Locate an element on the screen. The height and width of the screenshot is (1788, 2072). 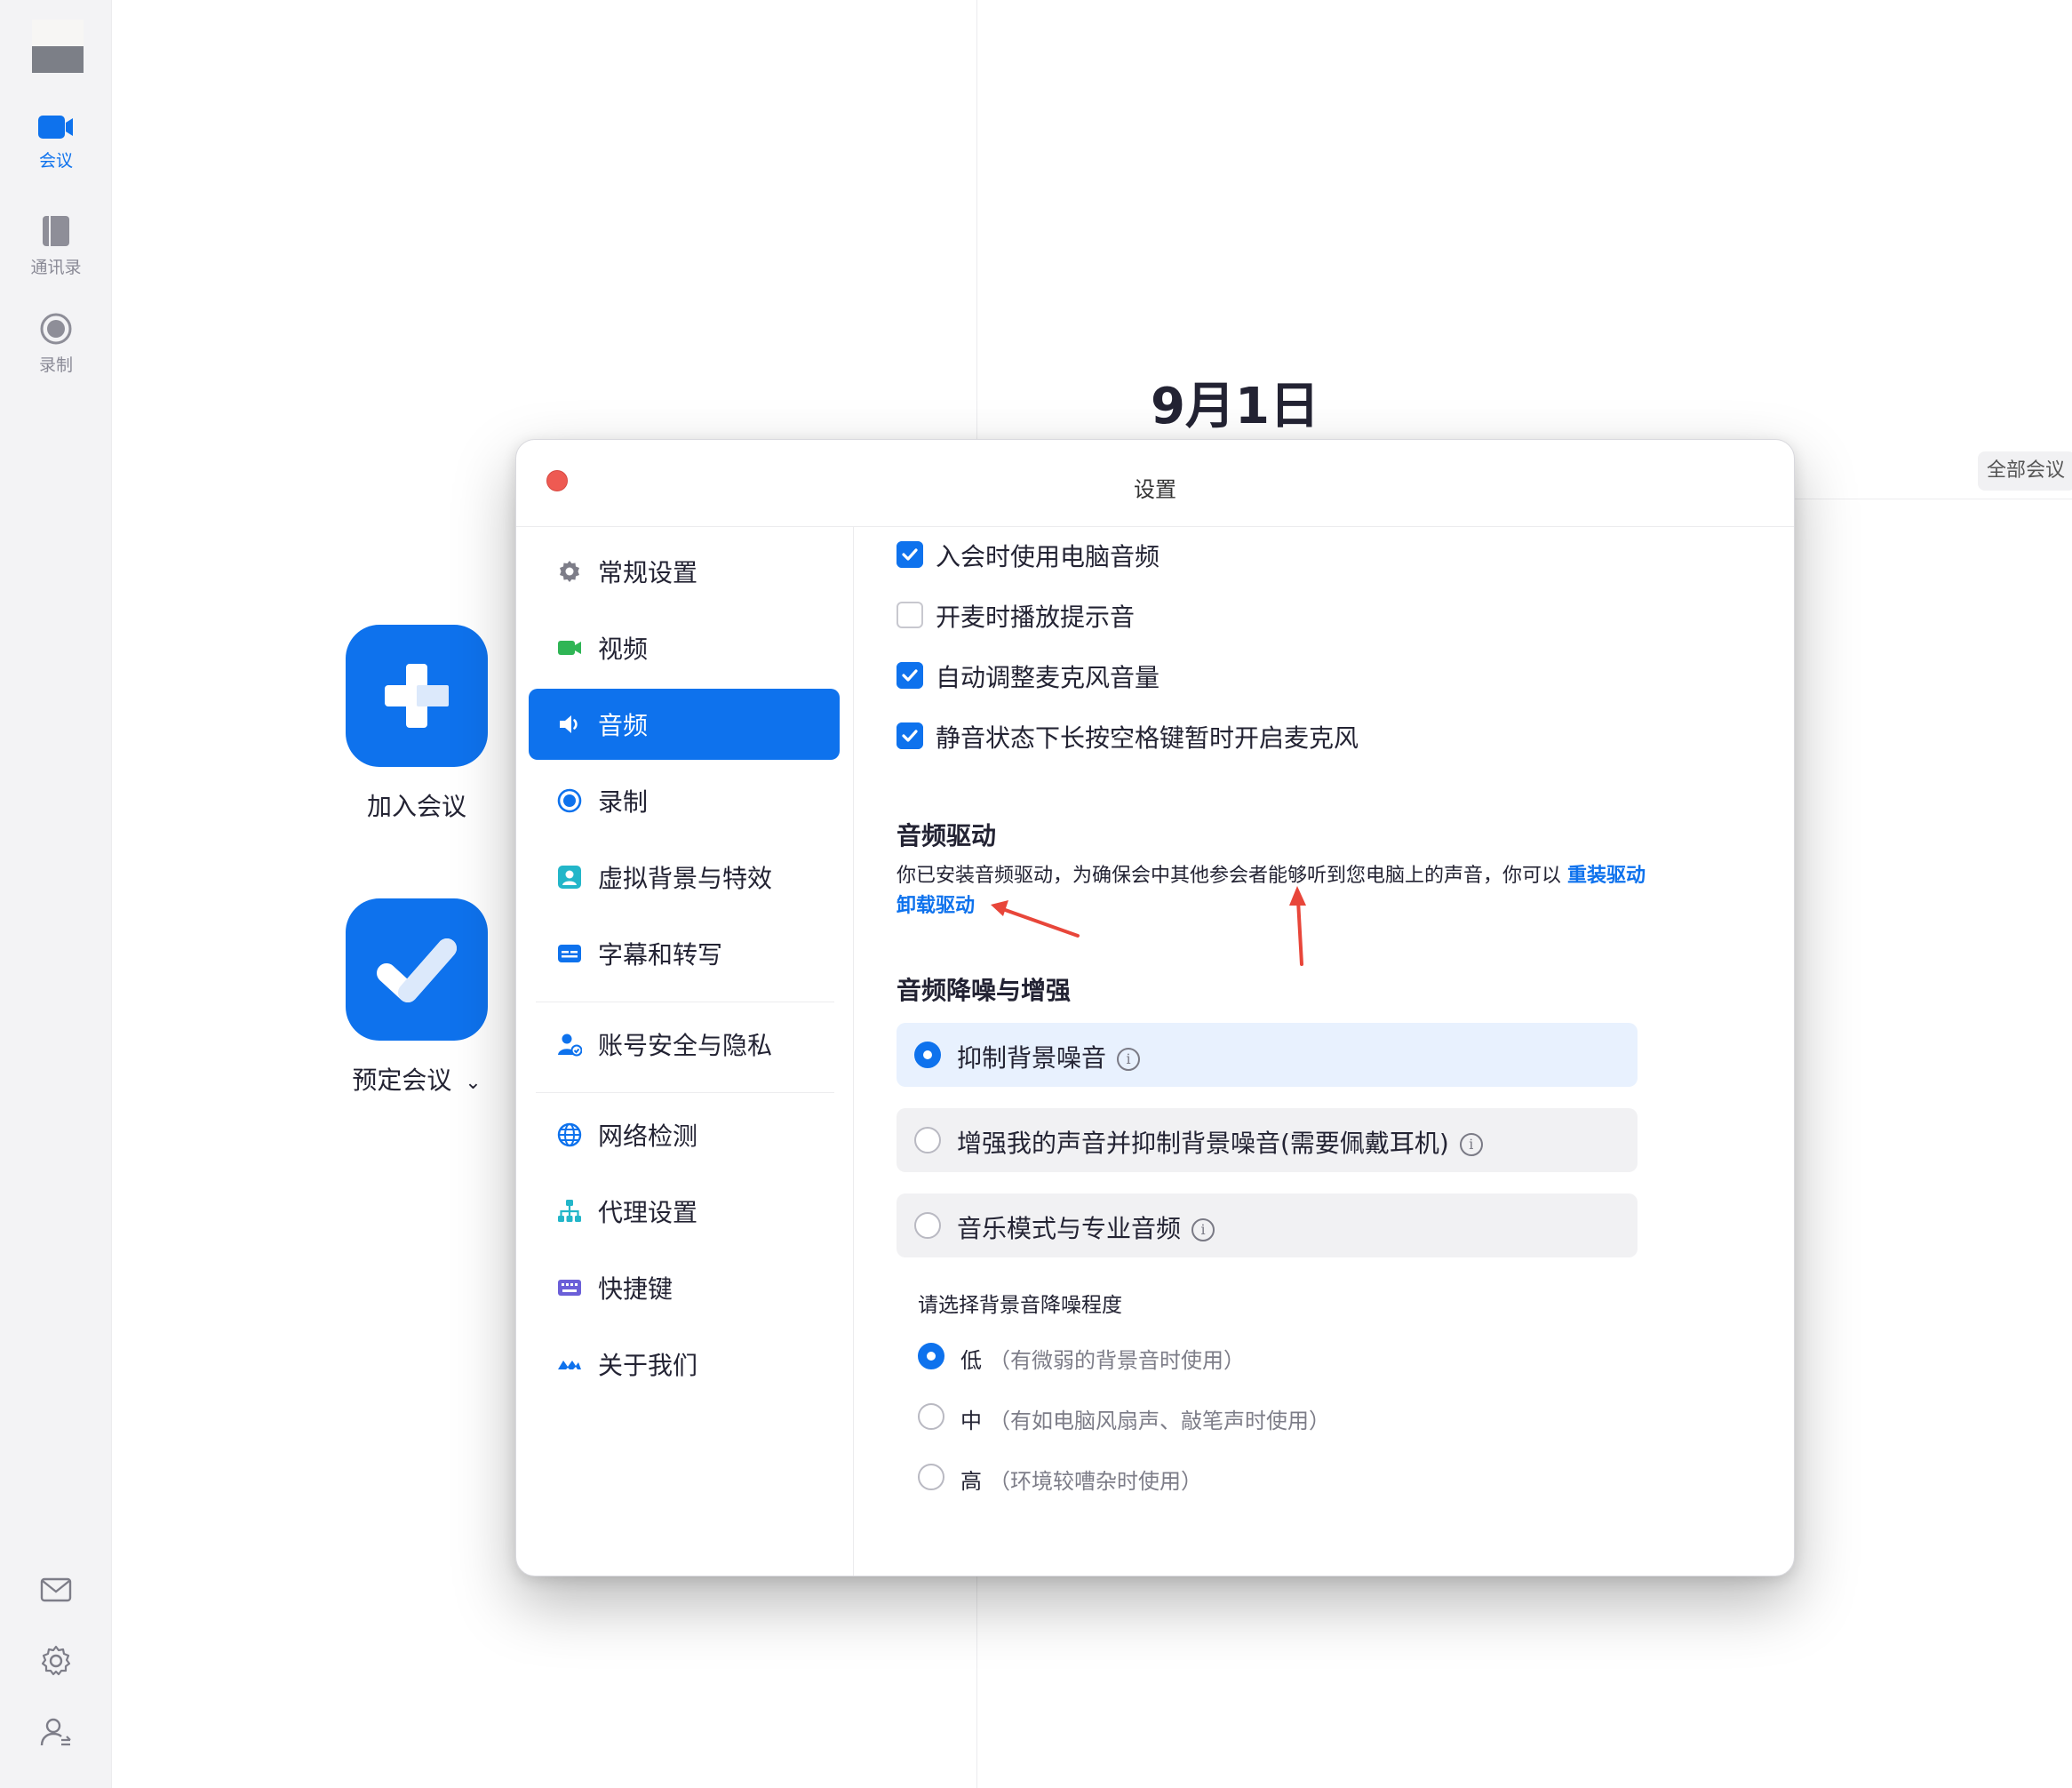
level-label: 高 （环境较嘈杂时使用） is located at coordinates (1081, 1479).